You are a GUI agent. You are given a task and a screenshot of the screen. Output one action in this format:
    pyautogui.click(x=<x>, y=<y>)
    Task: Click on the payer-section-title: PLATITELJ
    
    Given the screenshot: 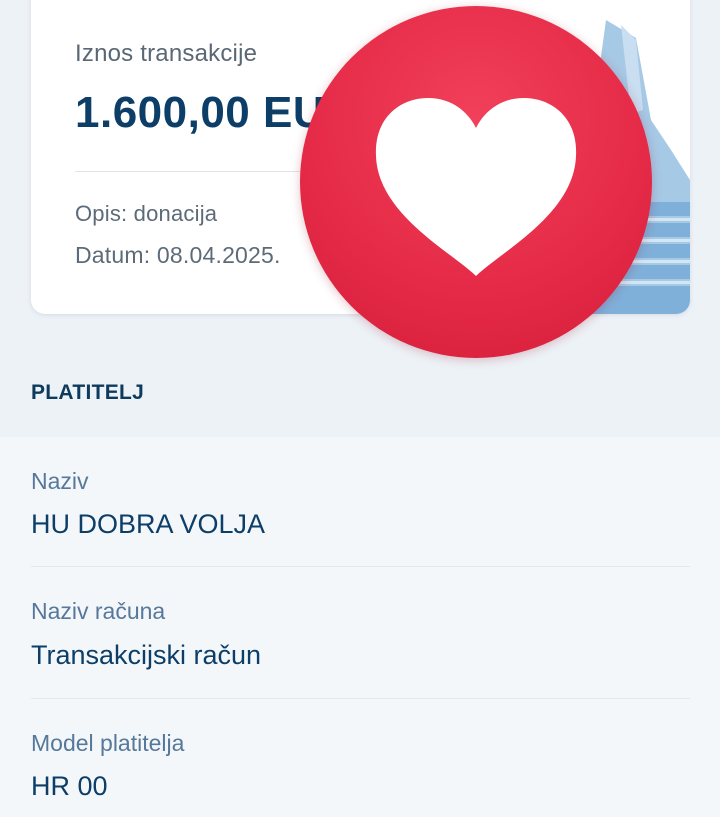 What is the action you would take?
    pyautogui.click(x=88, y=392)
    